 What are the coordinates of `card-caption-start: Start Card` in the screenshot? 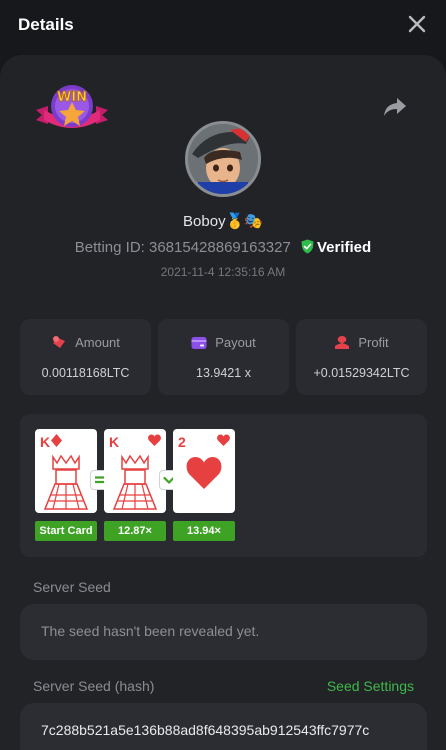 It's located at (66, 531).